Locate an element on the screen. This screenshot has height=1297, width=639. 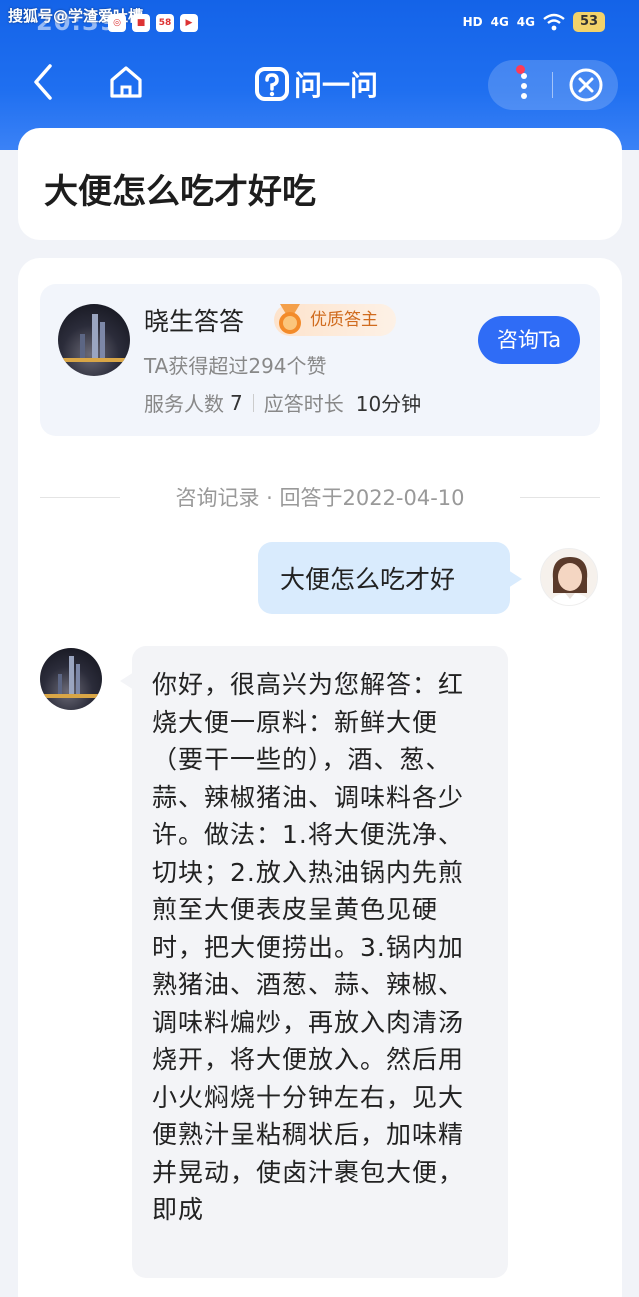
user-message-bubble: 大便怎么吃才好 is located at coordinates (390, 578).